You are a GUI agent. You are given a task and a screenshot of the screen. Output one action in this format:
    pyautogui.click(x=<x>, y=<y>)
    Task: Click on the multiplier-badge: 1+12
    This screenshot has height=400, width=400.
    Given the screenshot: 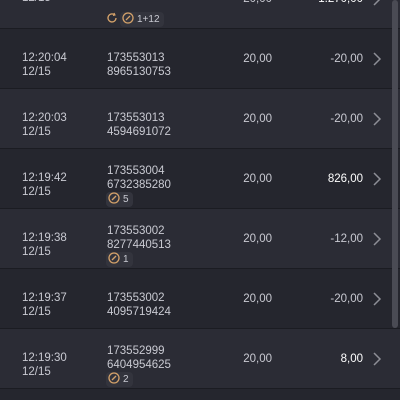 What is the action you would take?
    pyautogui.click(x=142, y=19)
    